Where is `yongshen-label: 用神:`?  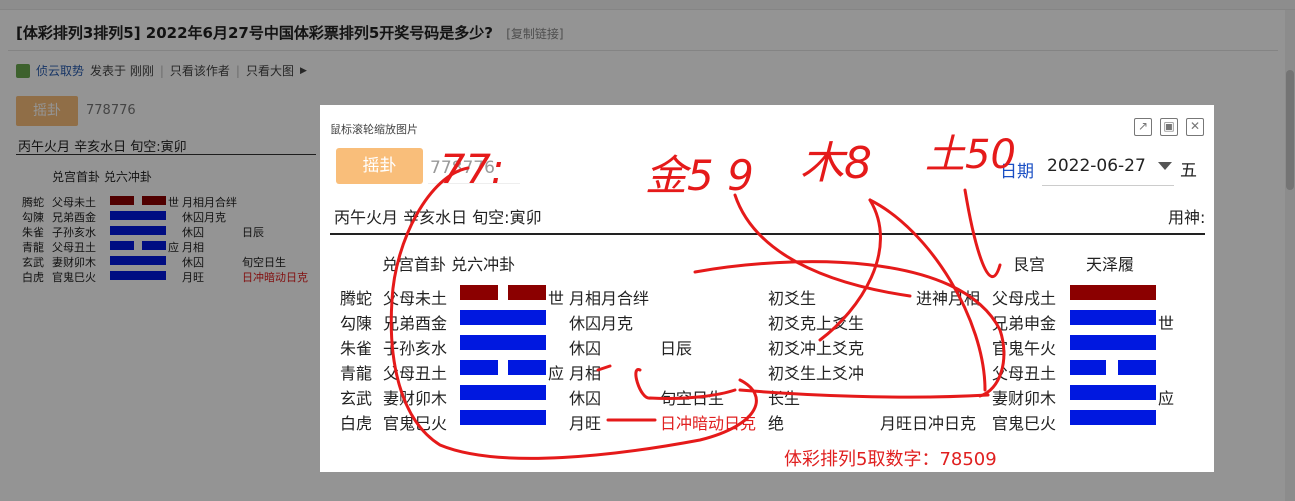 yongshen-label: 用神: is located at coordinates (1187, 217).